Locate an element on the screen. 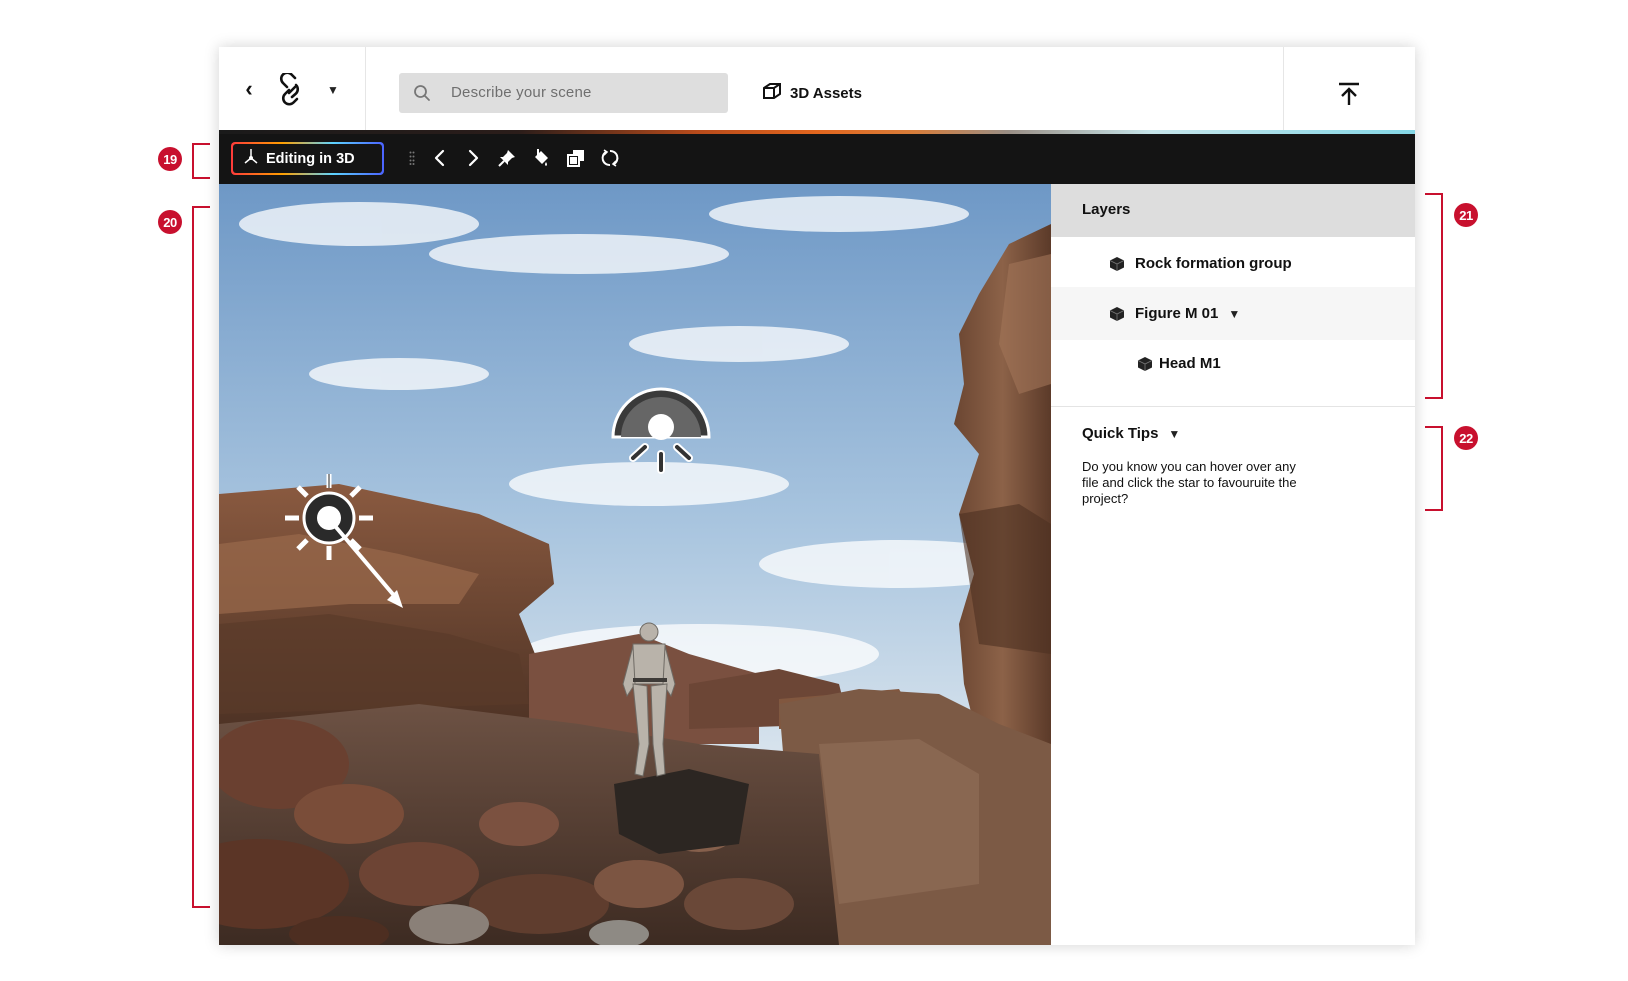 The image size is (1628, 981). search-placeholder: Describe your scene is located at coordinates (521, 92).